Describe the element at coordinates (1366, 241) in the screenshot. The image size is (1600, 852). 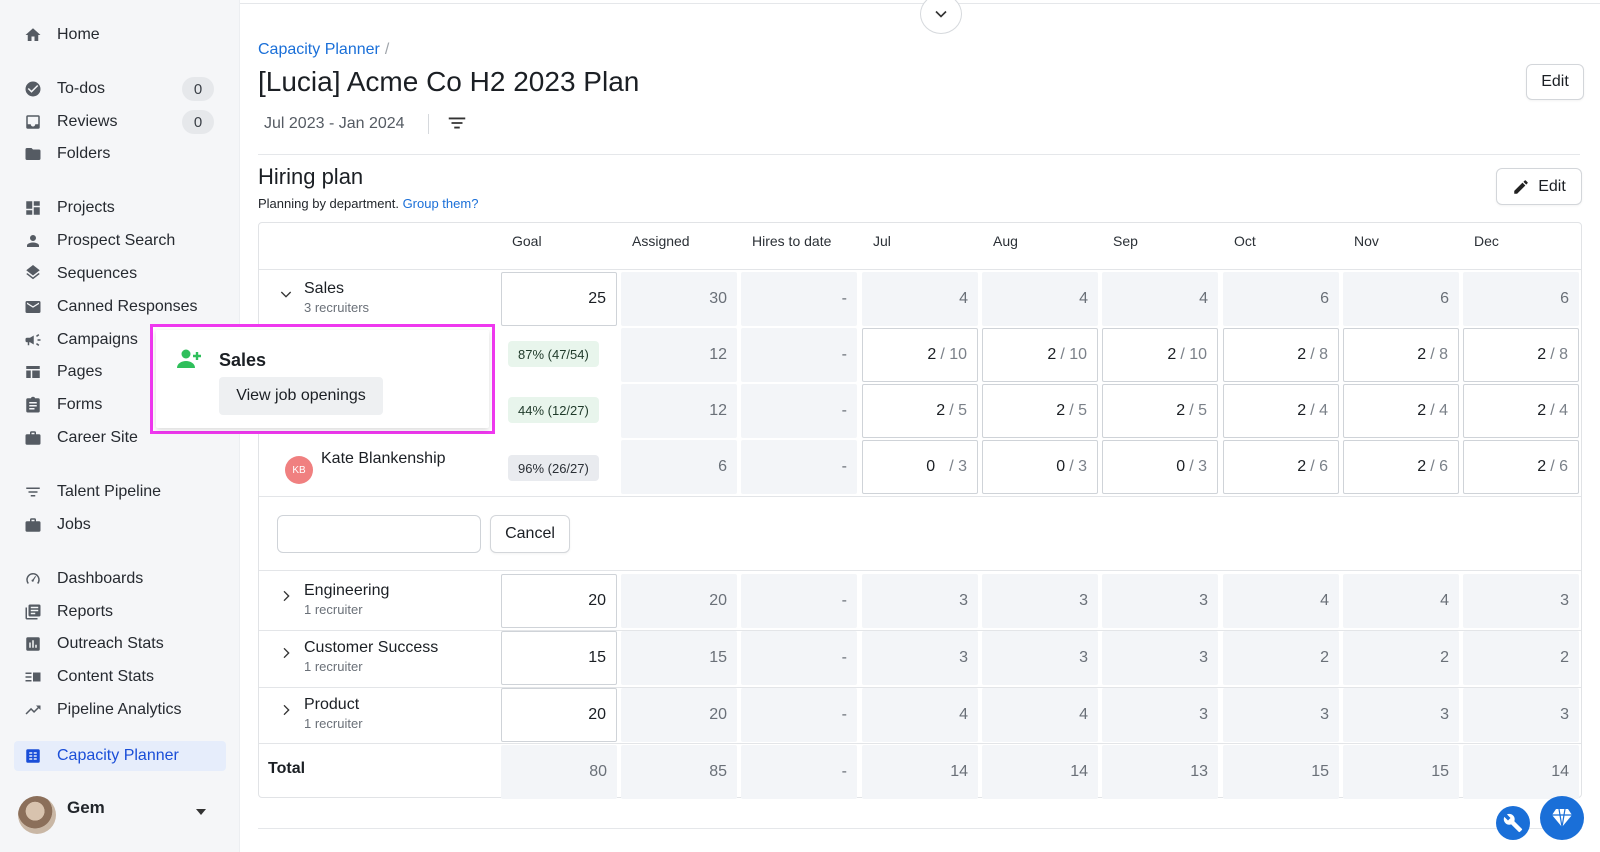
I see `column-header-nov: Nov` at that location.